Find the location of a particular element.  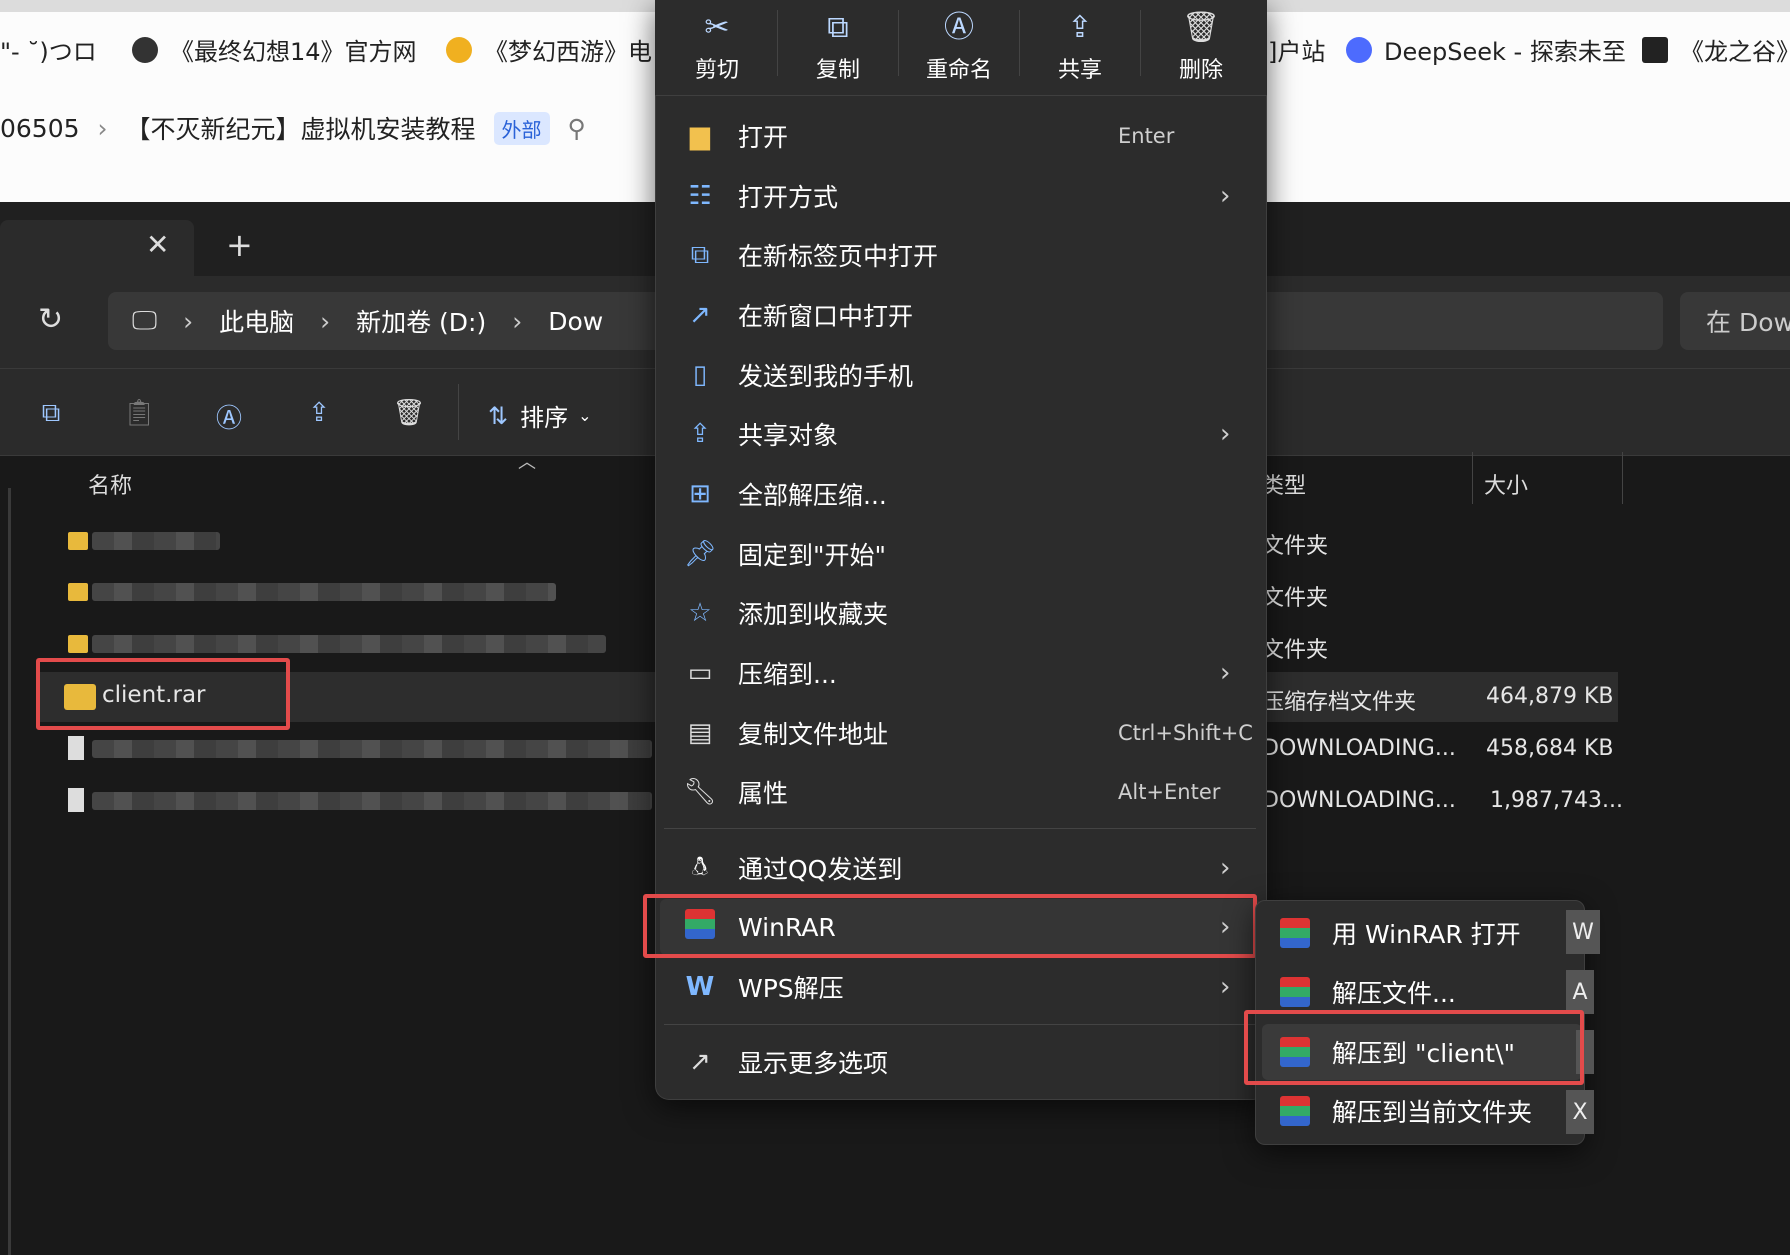

column-header-name: 名称 is located at coordinates (110, 484).